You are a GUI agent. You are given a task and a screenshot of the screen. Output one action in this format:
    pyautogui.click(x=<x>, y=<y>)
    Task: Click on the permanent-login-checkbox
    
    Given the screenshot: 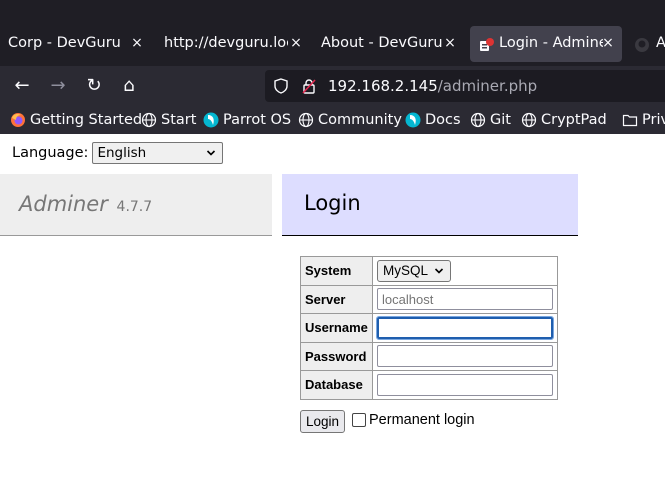 What is the action you would take?
    pyautogui.click(x=359, y=420)
    